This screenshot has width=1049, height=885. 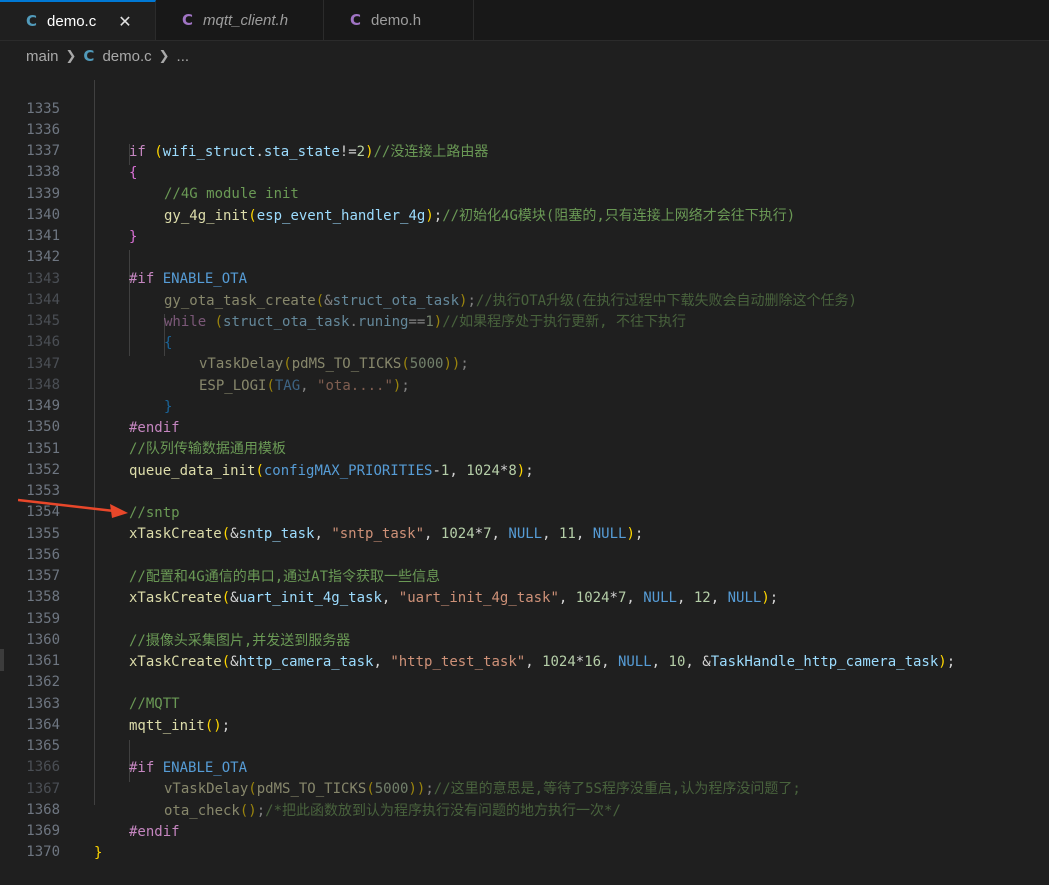 What do you see at coordinates (524, 150) in the screenshot?
I see `code-line: 1337 {` at bounding box center [524, 150].